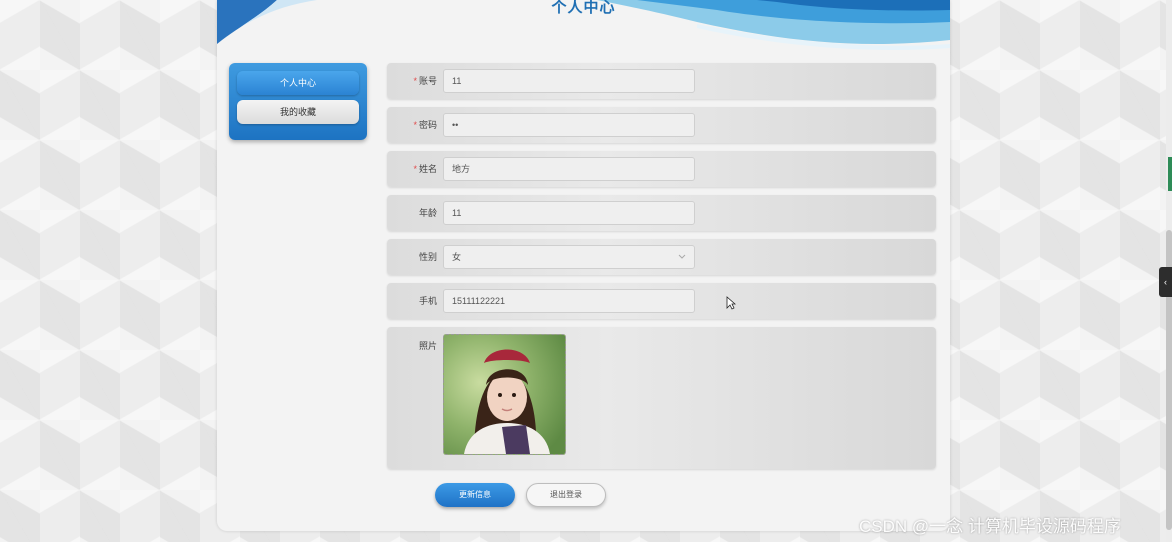 The width and height of the screenshot is (1172, 542). What do you see at coordinates (569, 81) in the screenshot?
I see `account-input: 11` at bounding box center [569, 81].